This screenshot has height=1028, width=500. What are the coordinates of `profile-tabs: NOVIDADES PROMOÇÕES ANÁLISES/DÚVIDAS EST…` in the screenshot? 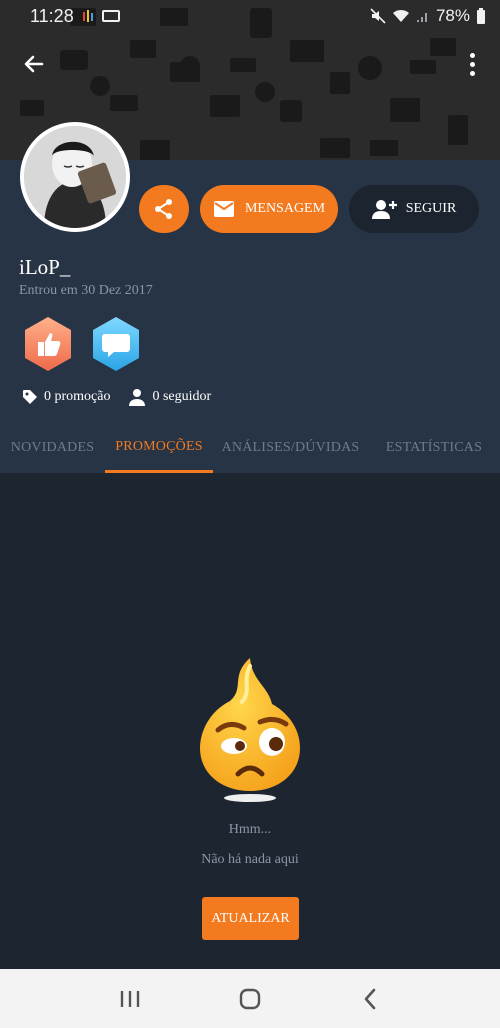 It's located at (250, 448).